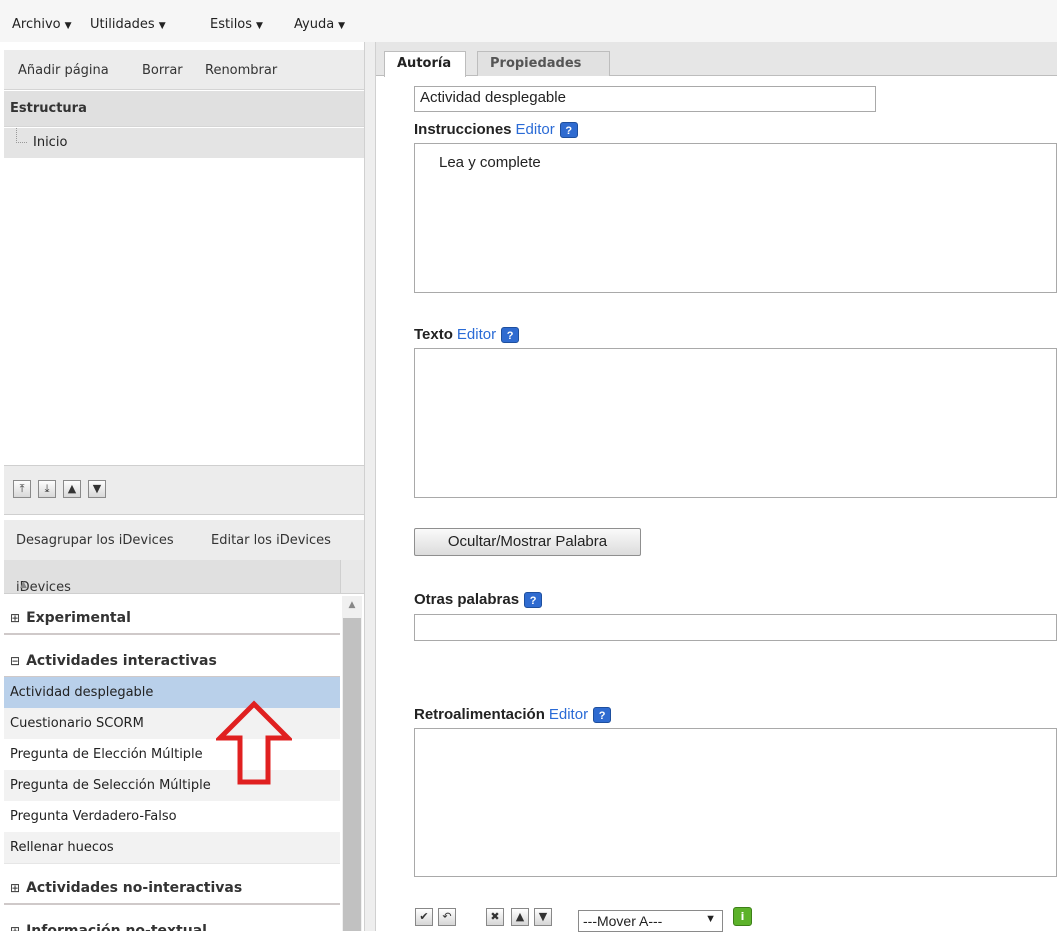  Describe the element at coordinates (495, 917) in the screenshot. I see `delete-icon: ✖` at that location.